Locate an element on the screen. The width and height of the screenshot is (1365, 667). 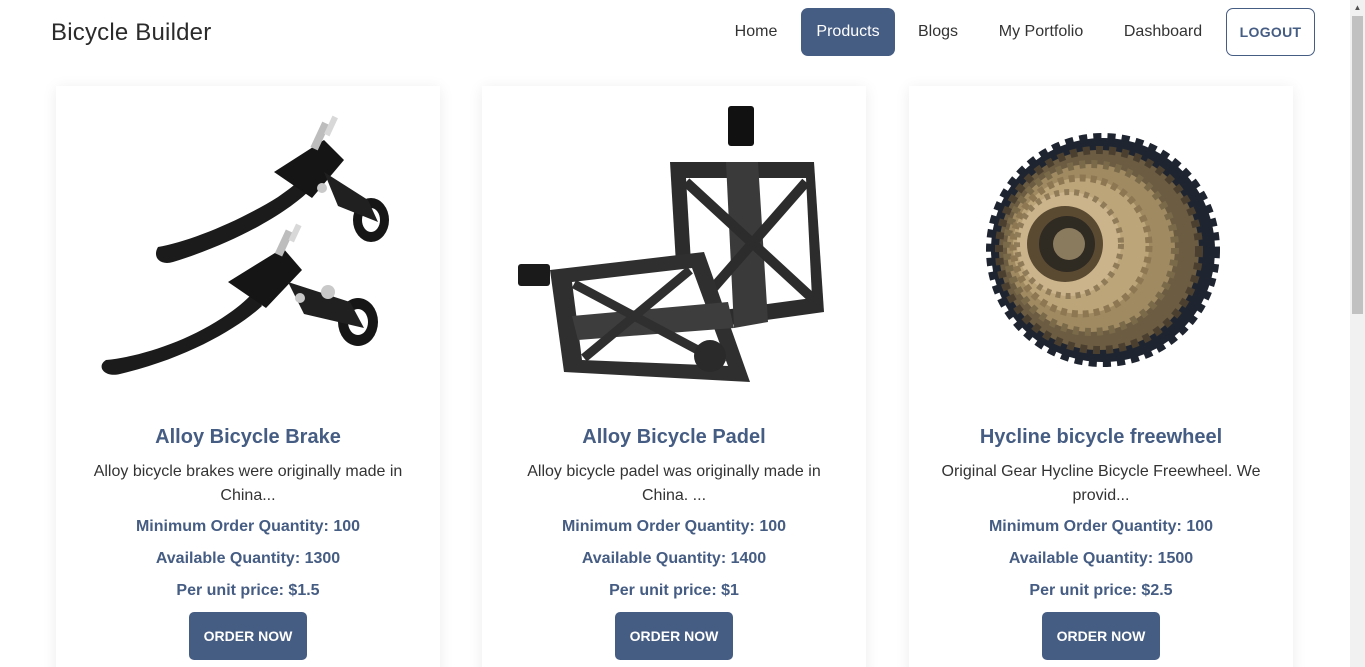
brake-lever-lower is located at coordinates (239, 299).